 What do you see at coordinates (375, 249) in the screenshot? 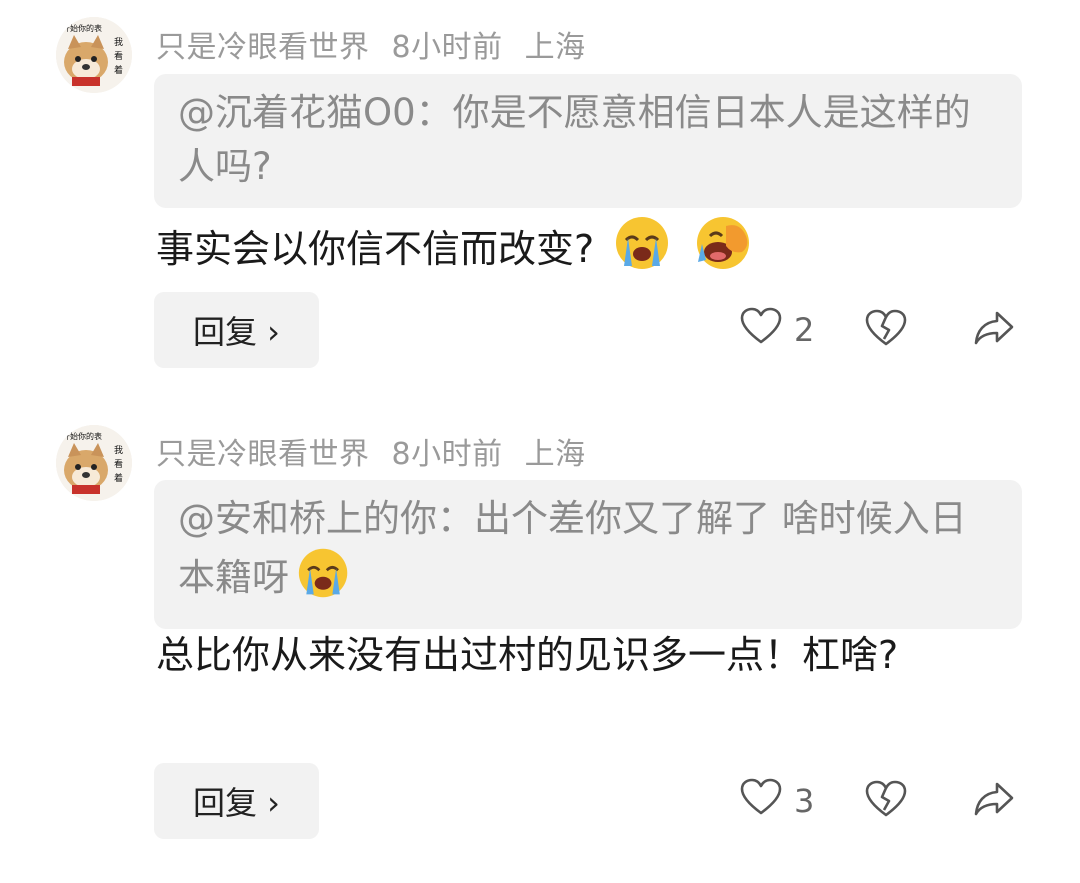
I see `comment-body: 事实会以你信不信而改变?` at bounding box center [375, 249].